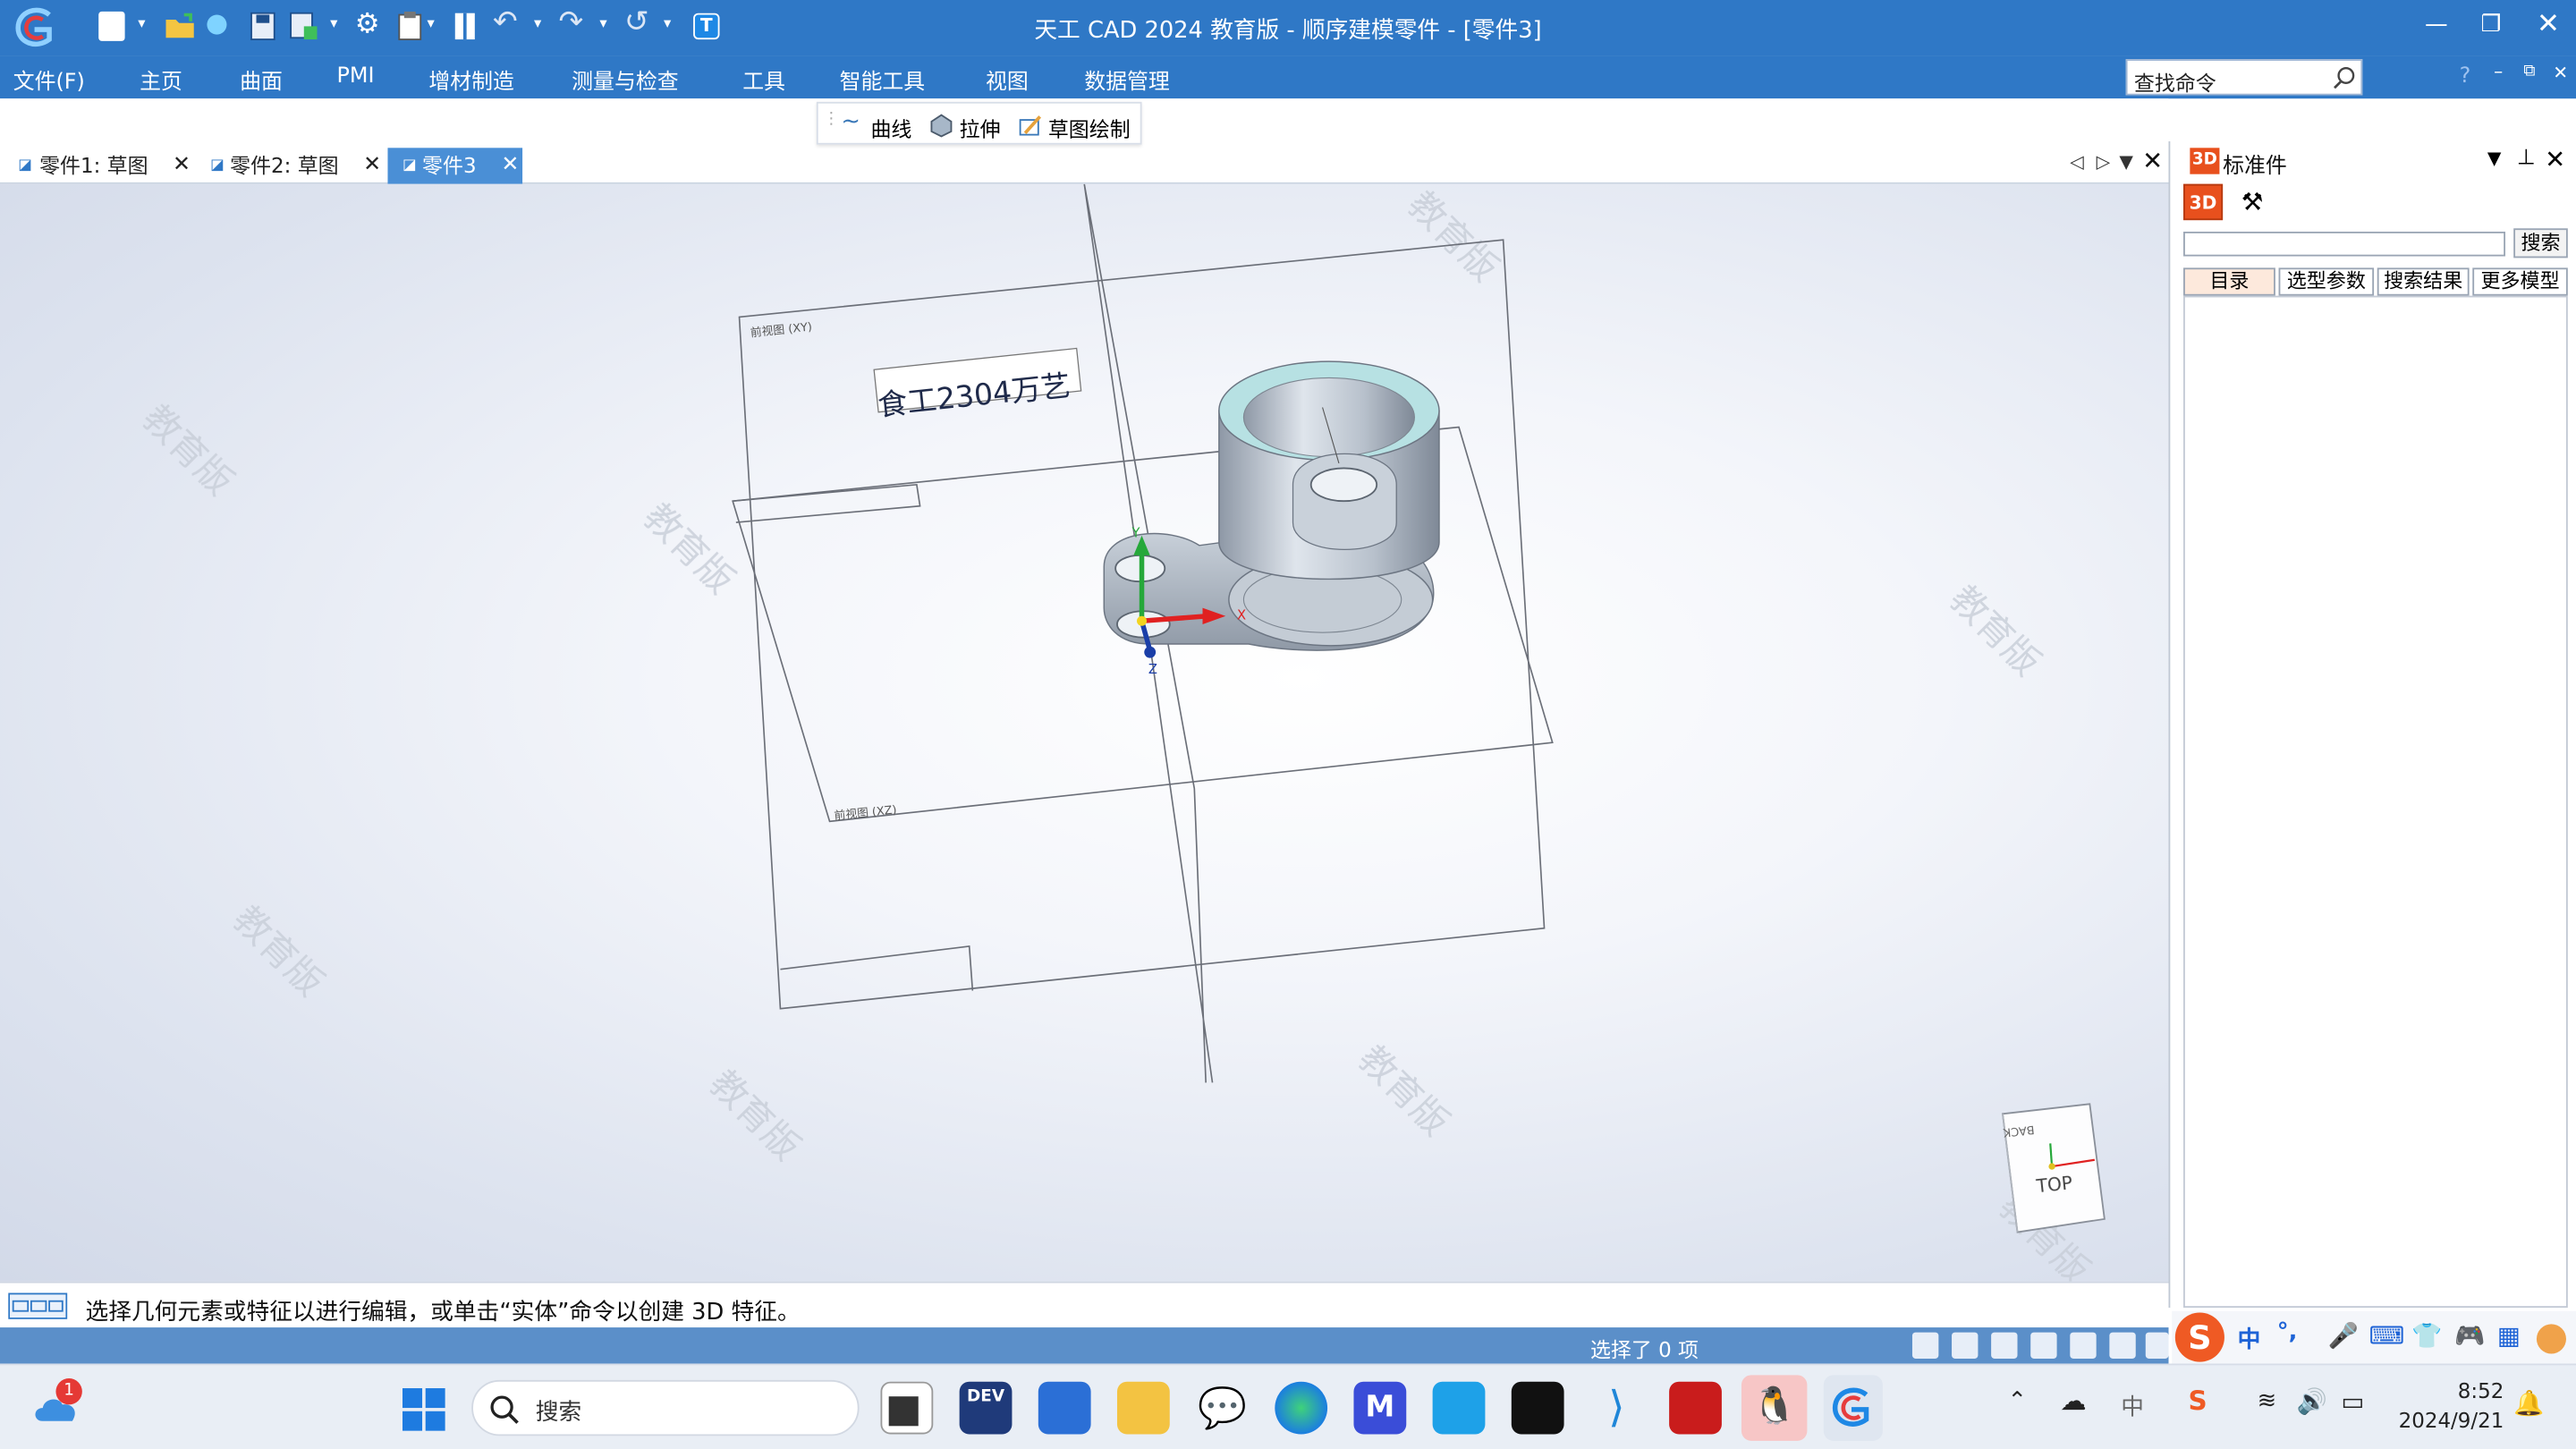 The width and height of the screenshot is (2576, 1449). I want to click on close-button: ✕, so click(2548, 24).